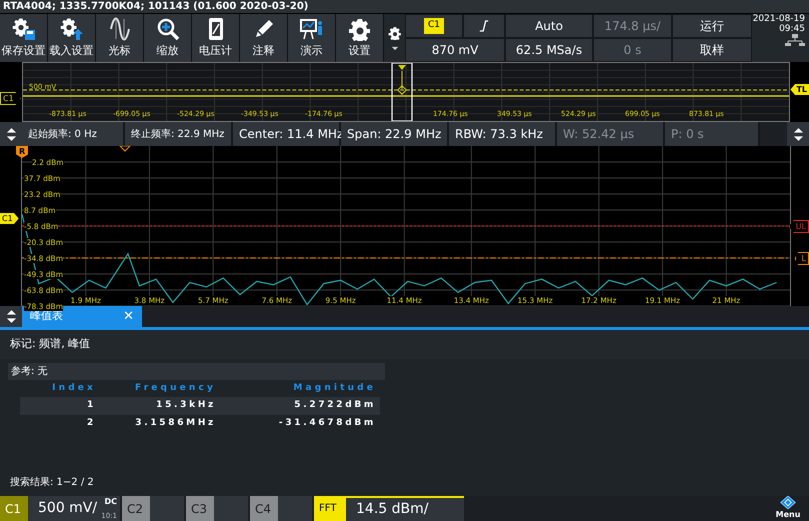  I want to click on toolbar-button: 设置, so click(360, 38).